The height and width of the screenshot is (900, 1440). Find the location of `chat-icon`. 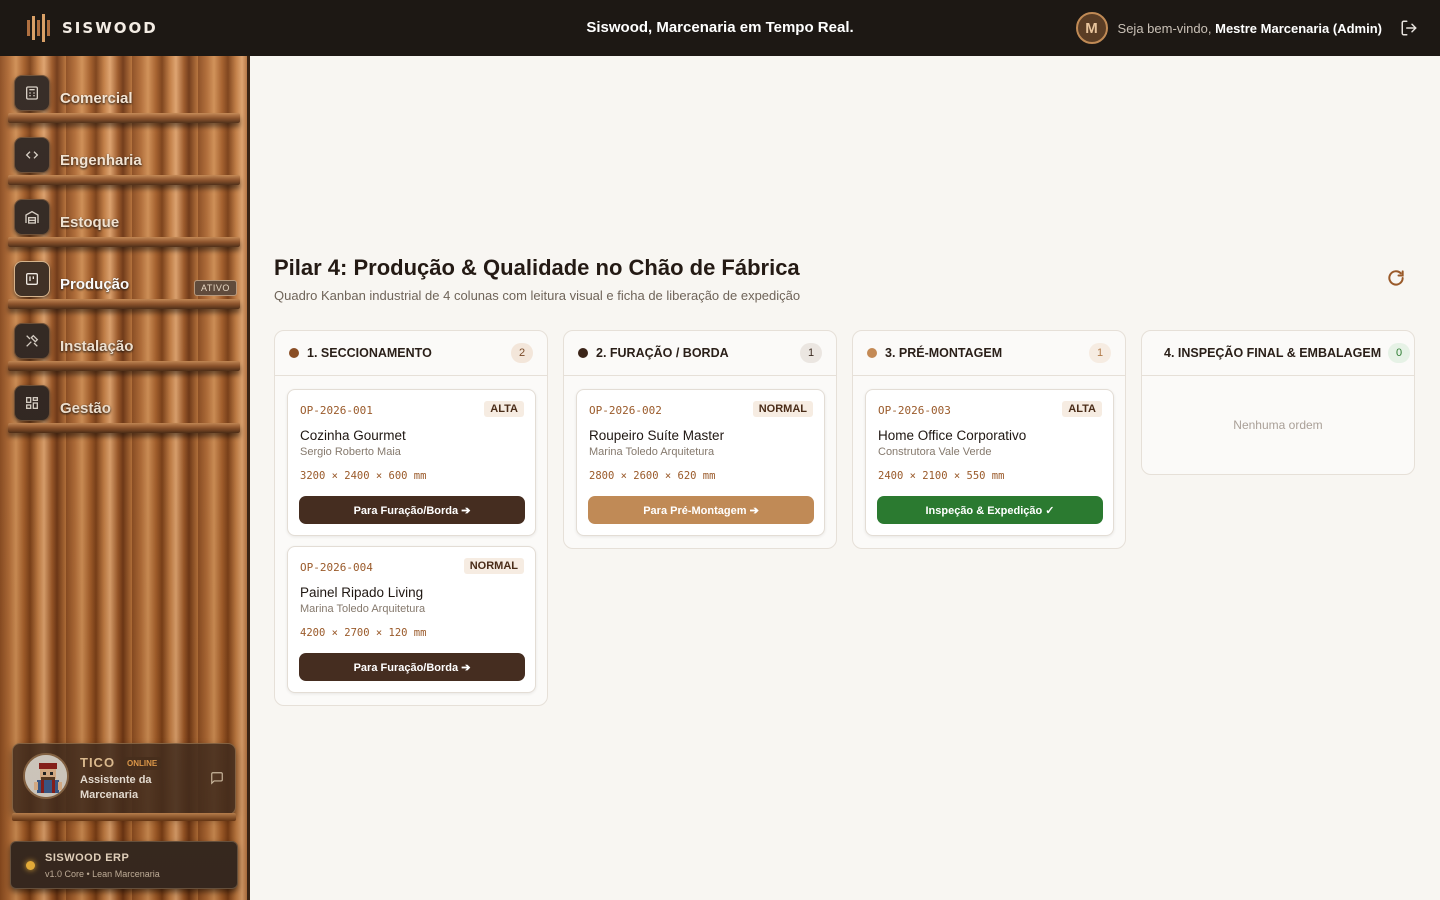

chat-icon is located at coordinates (217, 778).